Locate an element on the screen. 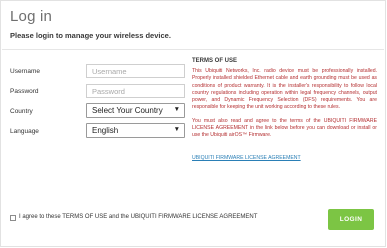  terms-heading: TERMS OF USE is located at coordinates (215, 61).